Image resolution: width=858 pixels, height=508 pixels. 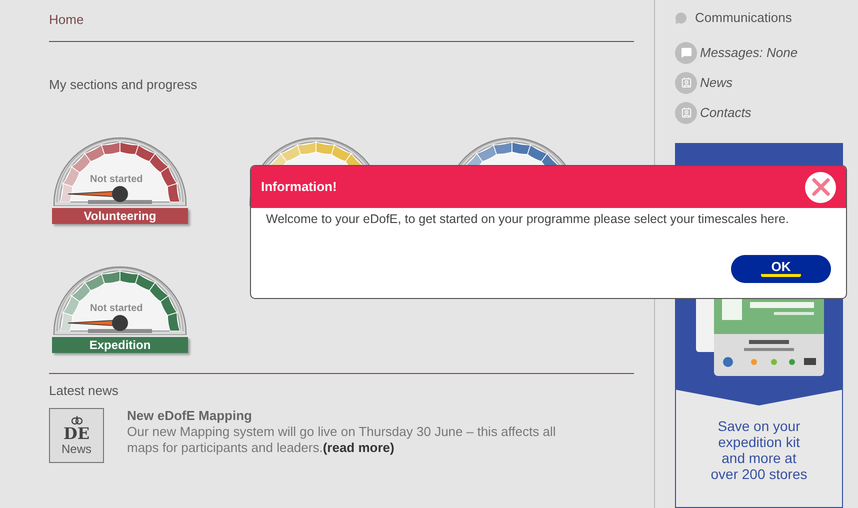 I want to click on ok-button: OK, so click(x=781, y=268).